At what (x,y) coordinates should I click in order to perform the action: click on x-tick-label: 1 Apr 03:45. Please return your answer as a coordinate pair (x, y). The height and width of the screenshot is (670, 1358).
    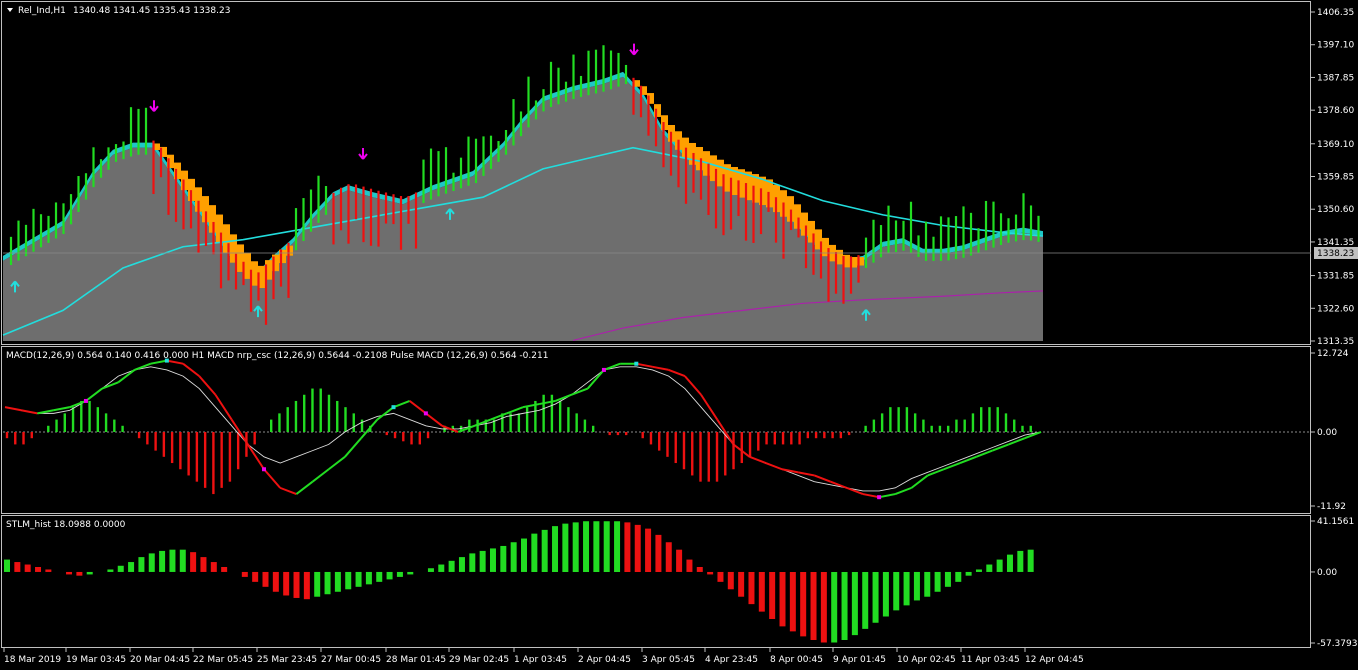
    Looking at the image, I should click on (540, 660).